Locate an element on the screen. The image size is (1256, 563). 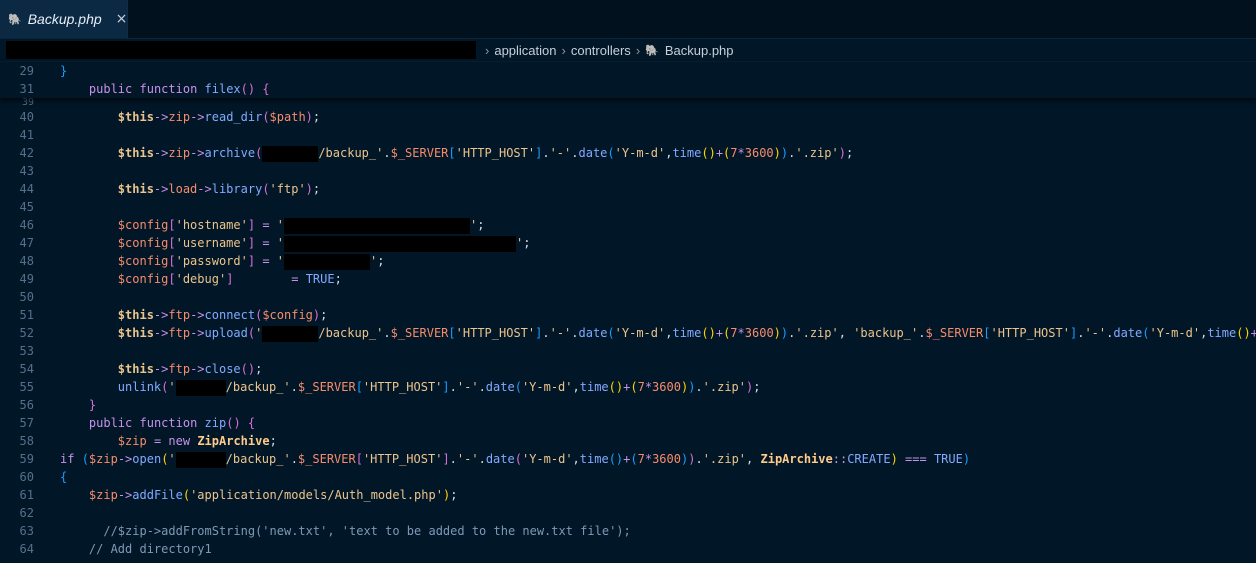
code-line: 31 public function filex() { is located at coordinates (628, 89).